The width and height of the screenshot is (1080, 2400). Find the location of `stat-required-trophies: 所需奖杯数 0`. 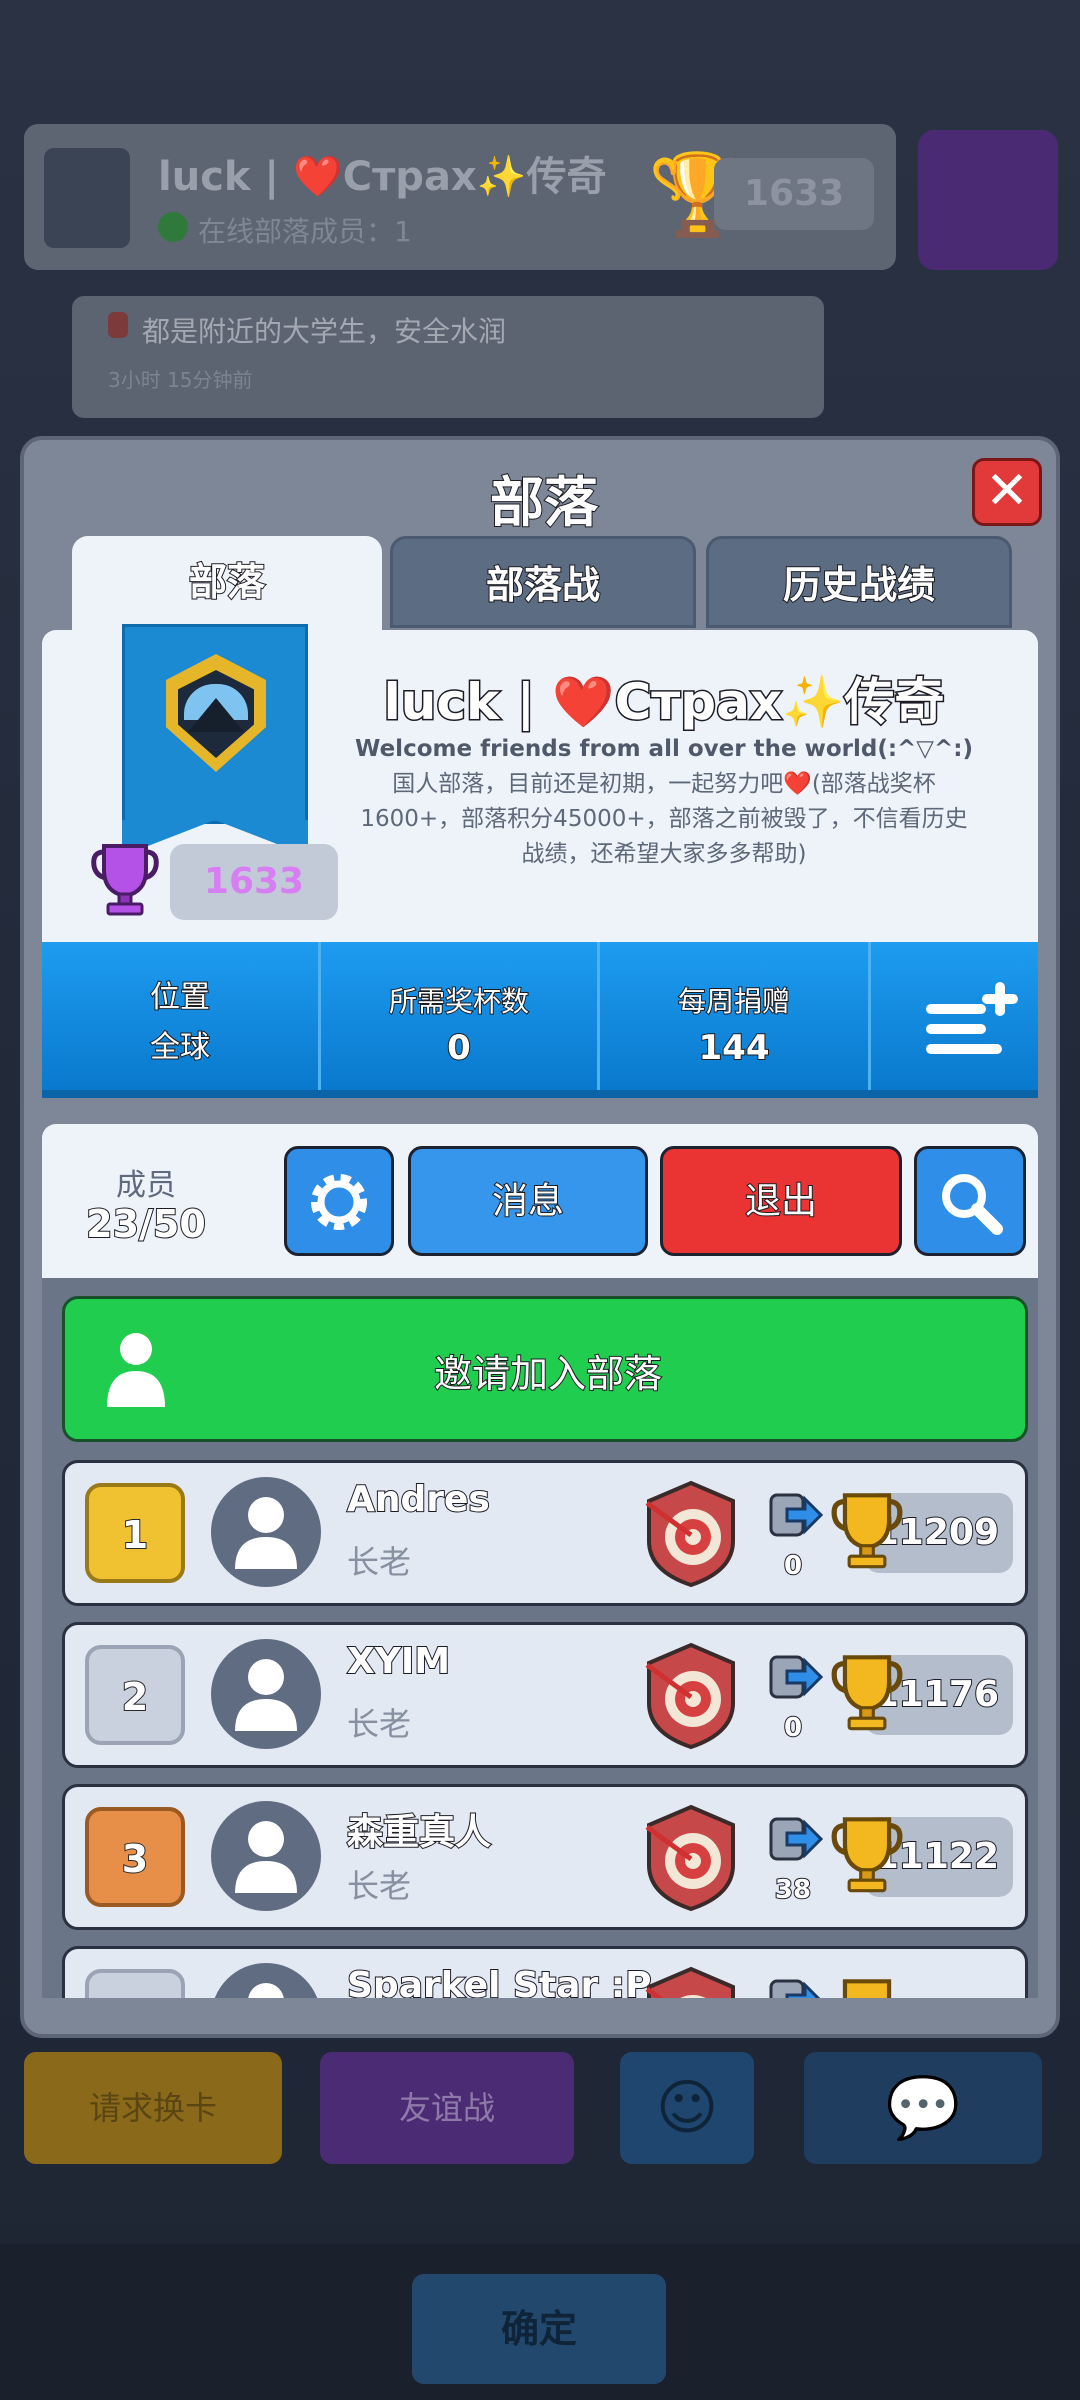

stat-required-trophies: 所需奖杯数 0 is located at coordinates (459, 1016).